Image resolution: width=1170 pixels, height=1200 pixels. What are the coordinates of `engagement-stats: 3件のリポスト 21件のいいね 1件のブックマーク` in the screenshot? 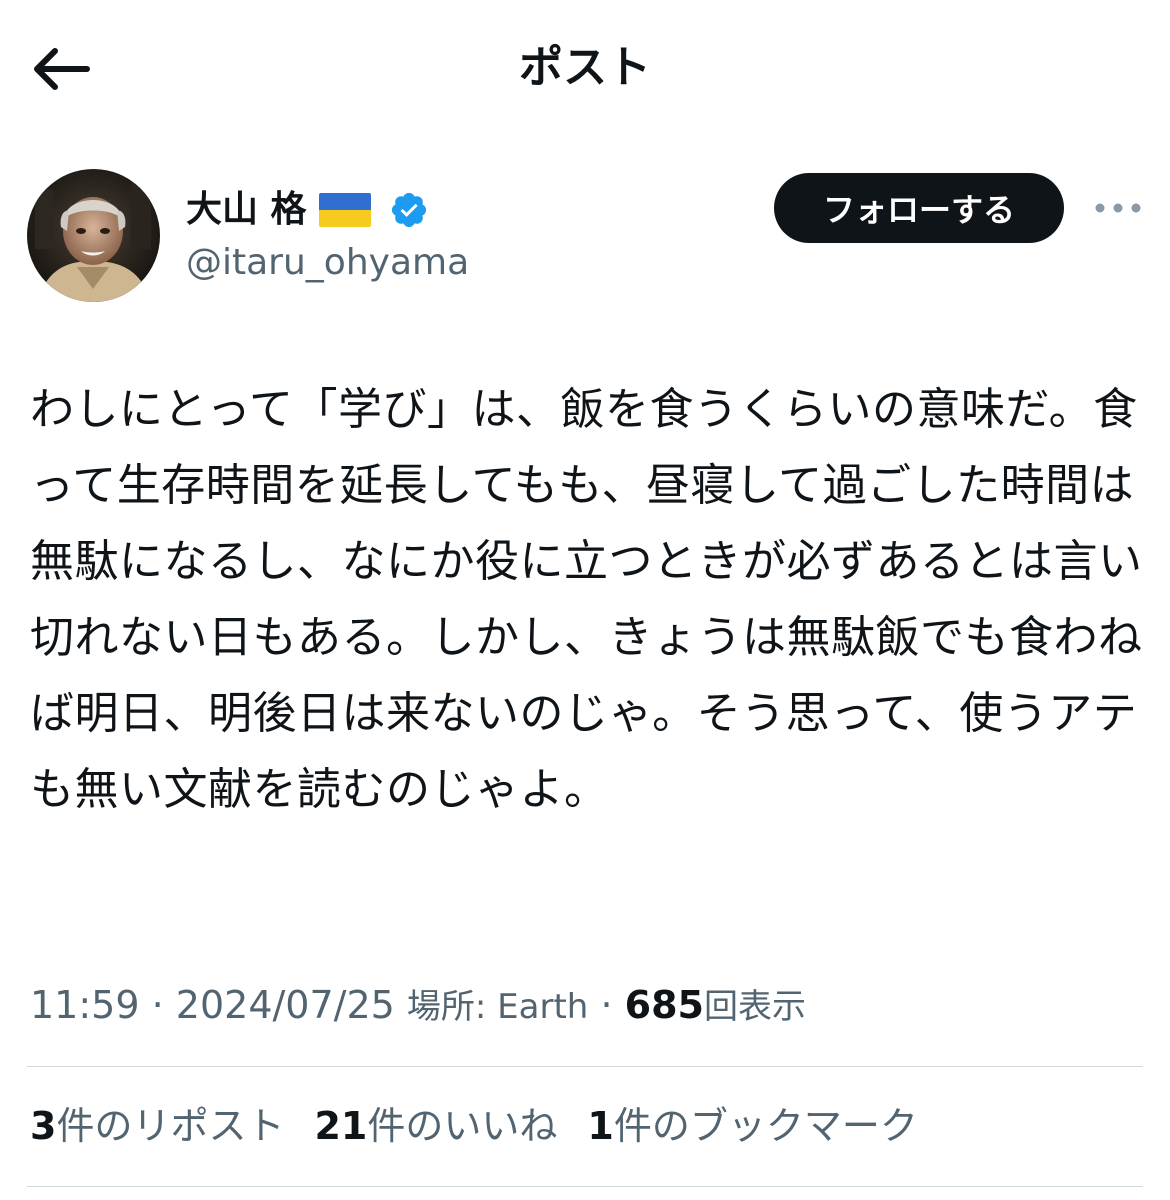 It's located at (489, 1126).